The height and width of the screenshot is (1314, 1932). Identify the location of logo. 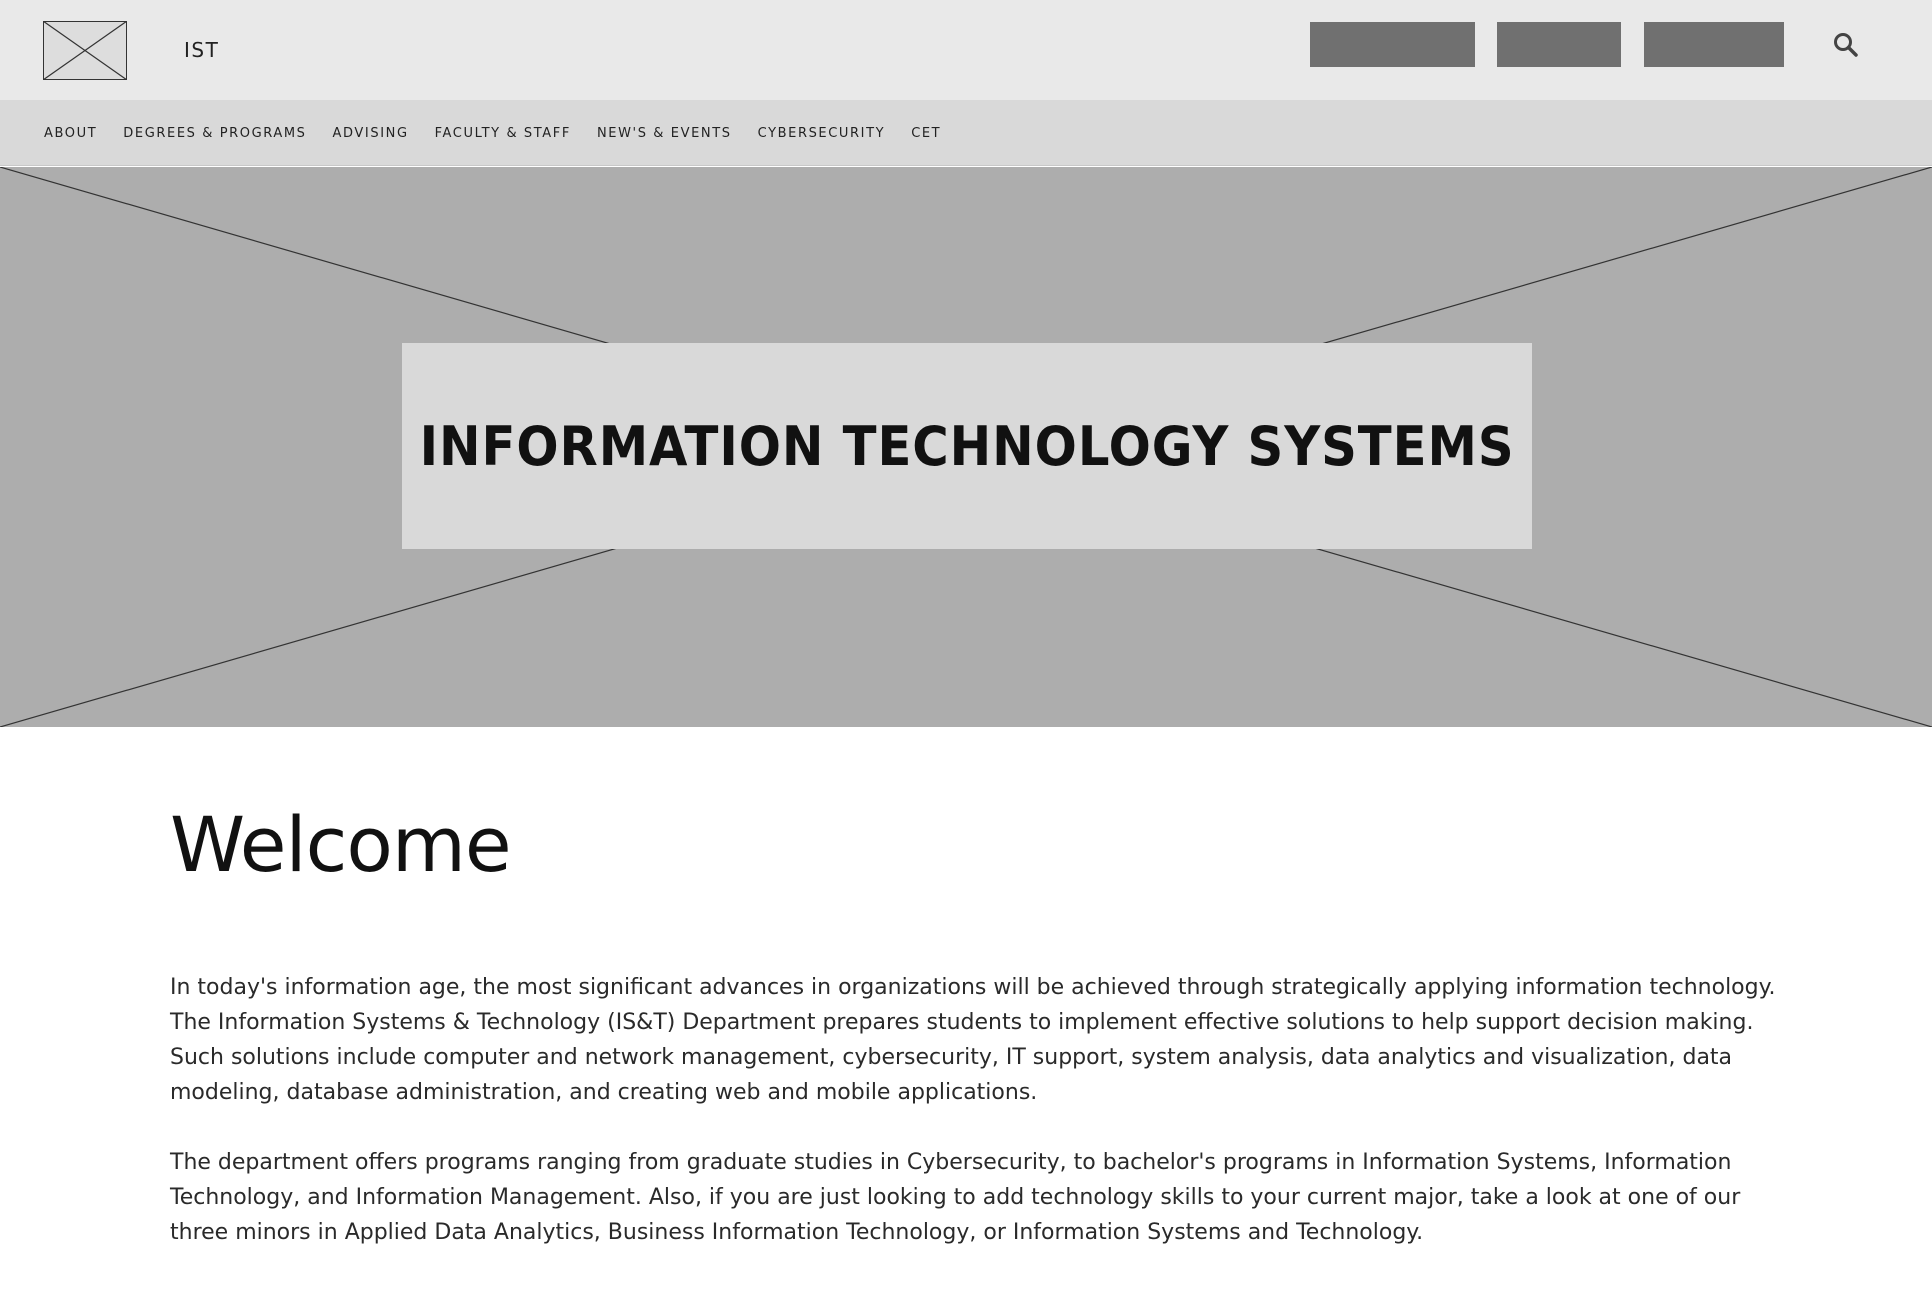
(85, 50).